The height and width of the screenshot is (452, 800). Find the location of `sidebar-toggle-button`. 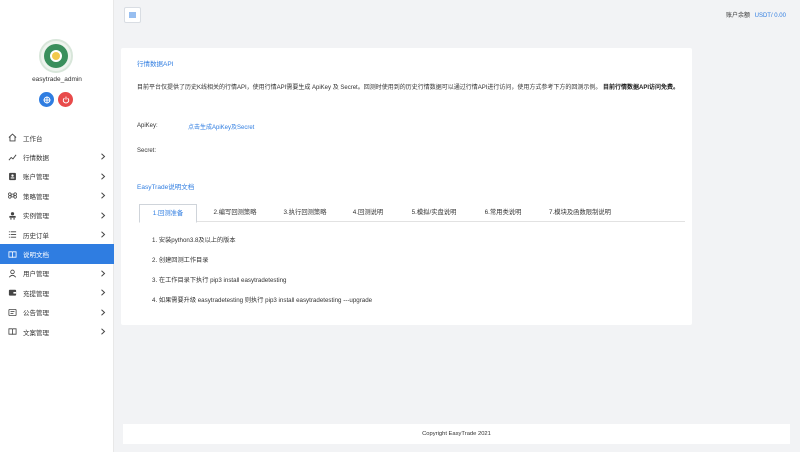

sidebar-toggle-button is located at coordinates (132, 15).